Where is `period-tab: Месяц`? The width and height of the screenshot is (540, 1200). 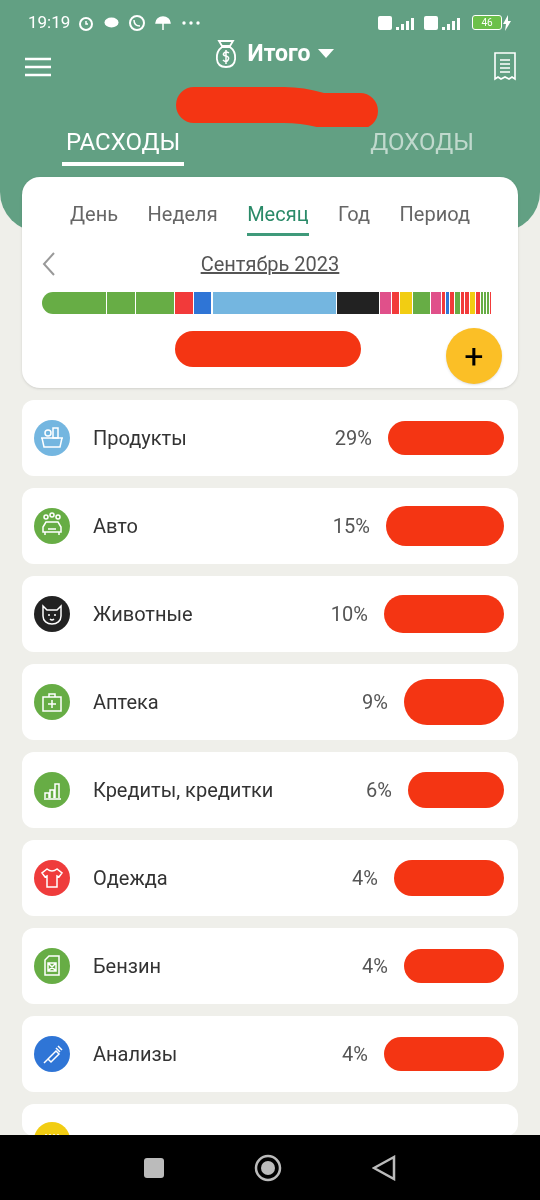 period-tab: Месяц is located at coordinates (278, 217).